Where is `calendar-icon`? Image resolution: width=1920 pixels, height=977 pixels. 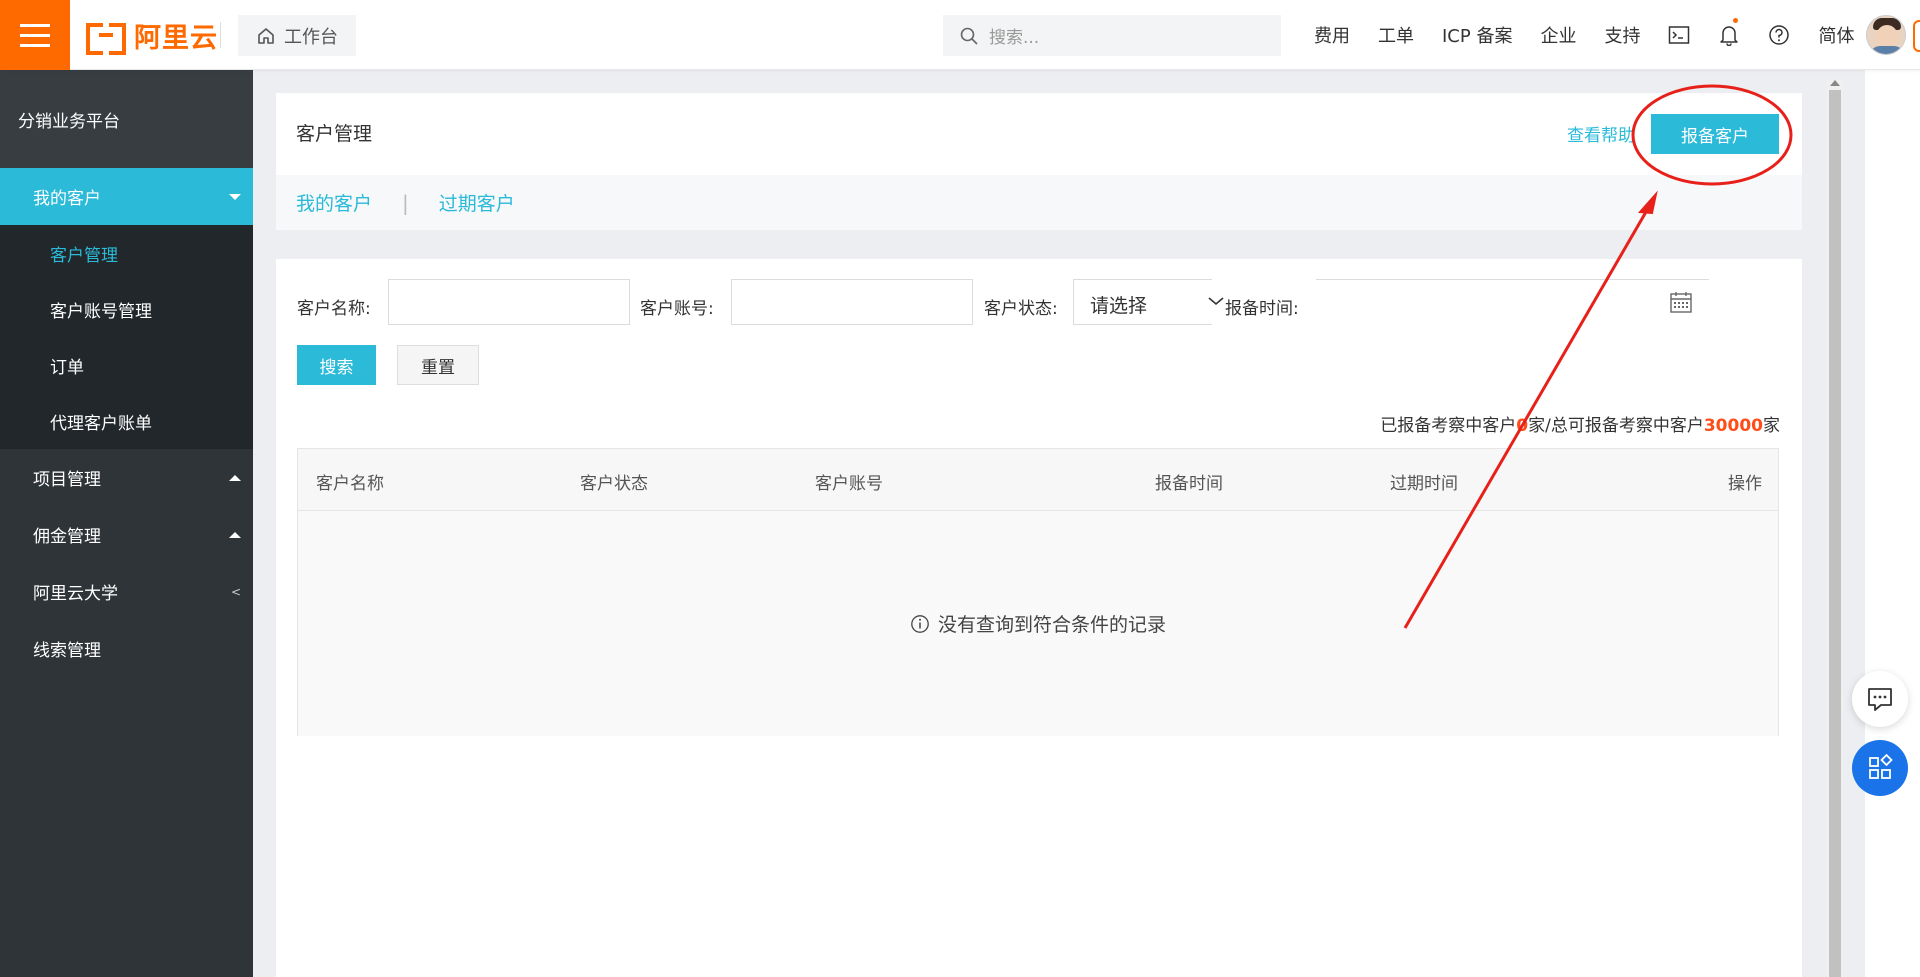 calendar-icon is located at coordinates (1681, 302).